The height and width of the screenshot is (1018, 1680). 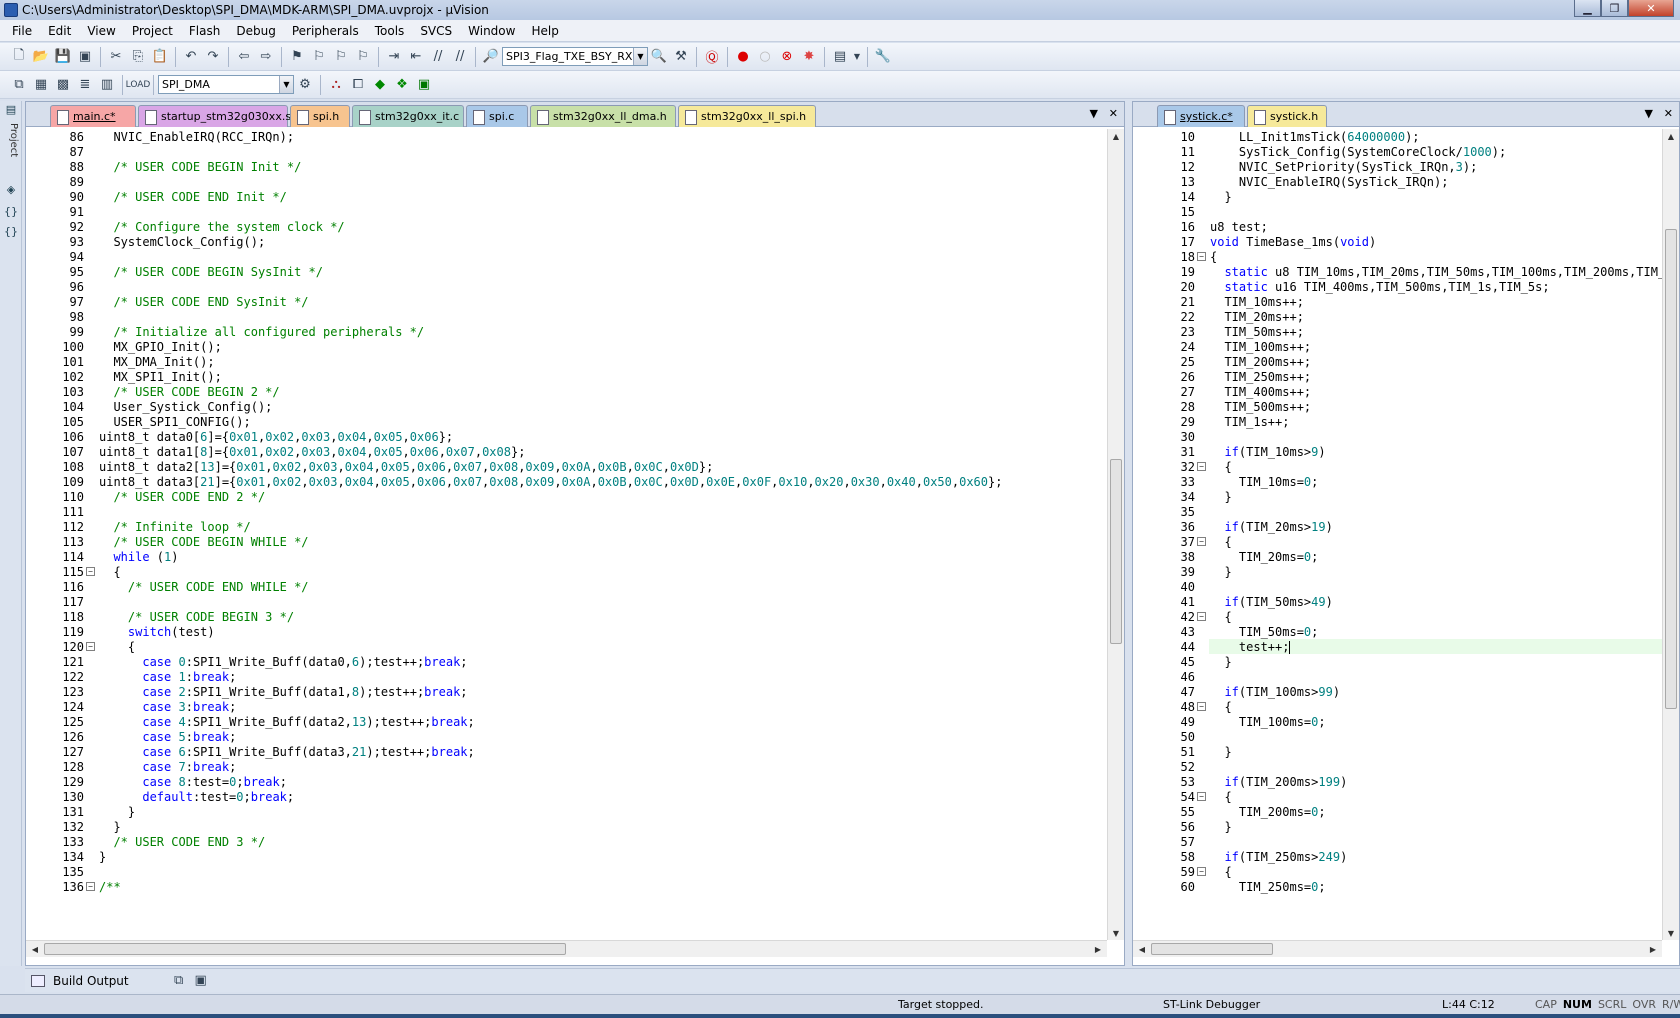 What do you see at coordinates (41, 85) in the screenshot?
I see `build-icon: ▦` at bounding box center [41, 85].